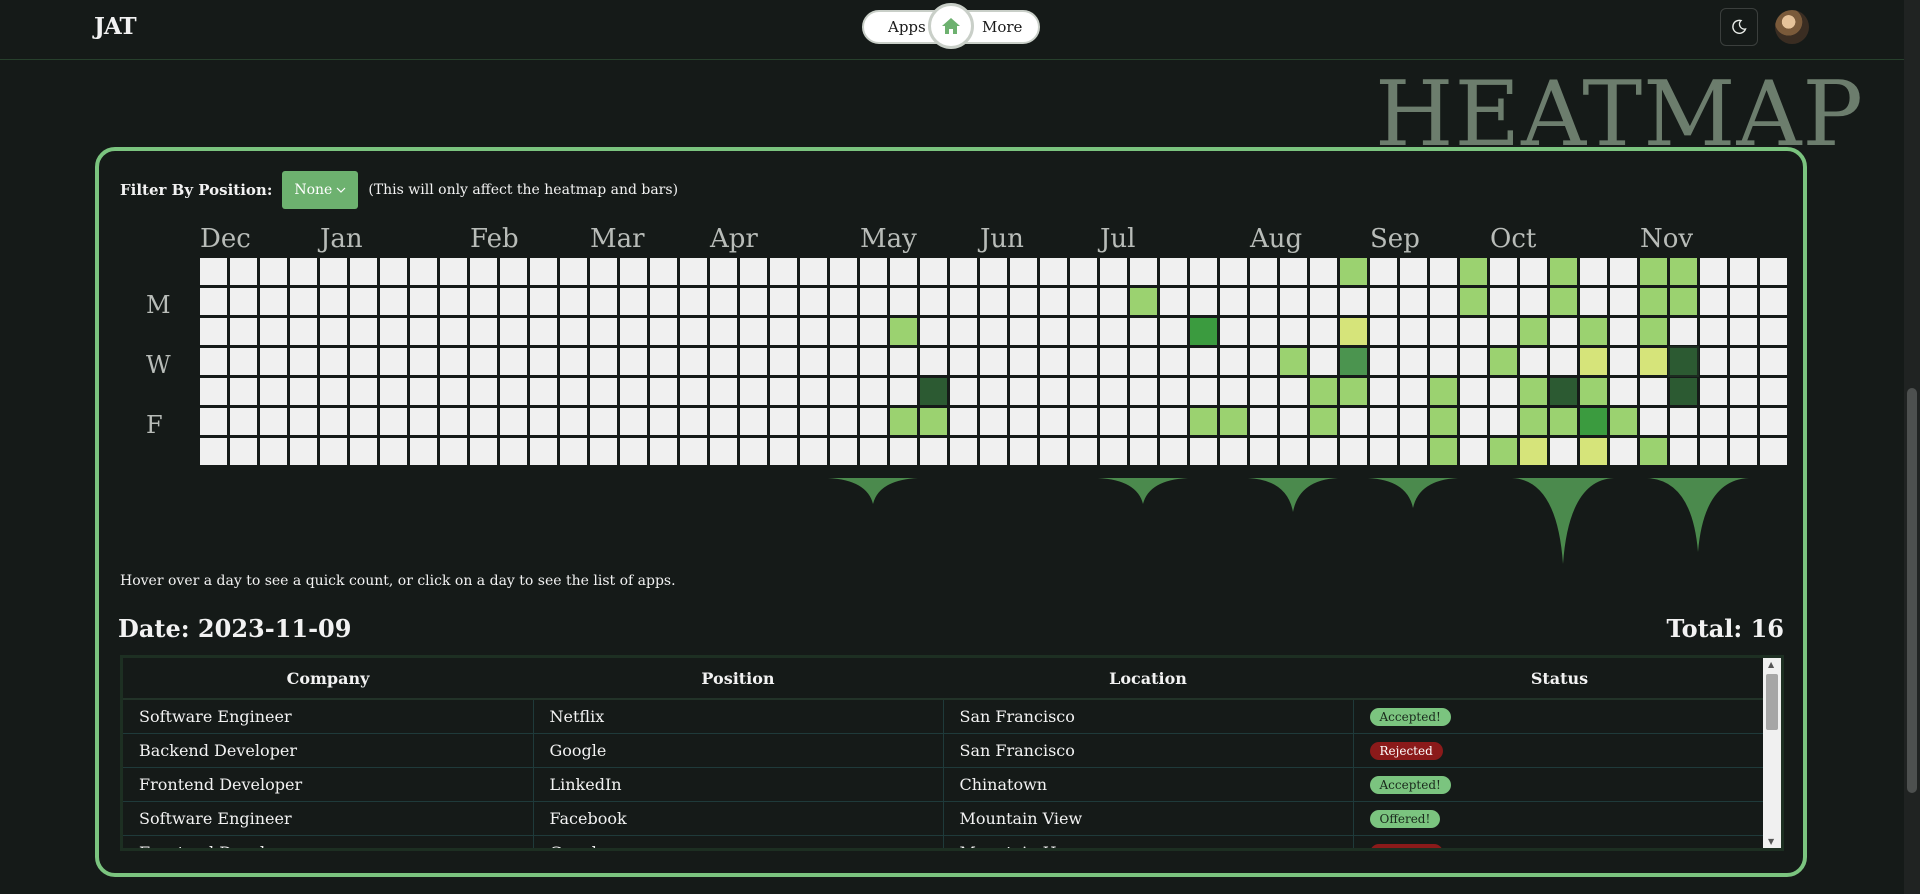 The image size is (1920, 894). What do you see at coordinates (1912, 447) in the screenshot?
I see `page-scrollbar` at bounding box center [1912, 447].